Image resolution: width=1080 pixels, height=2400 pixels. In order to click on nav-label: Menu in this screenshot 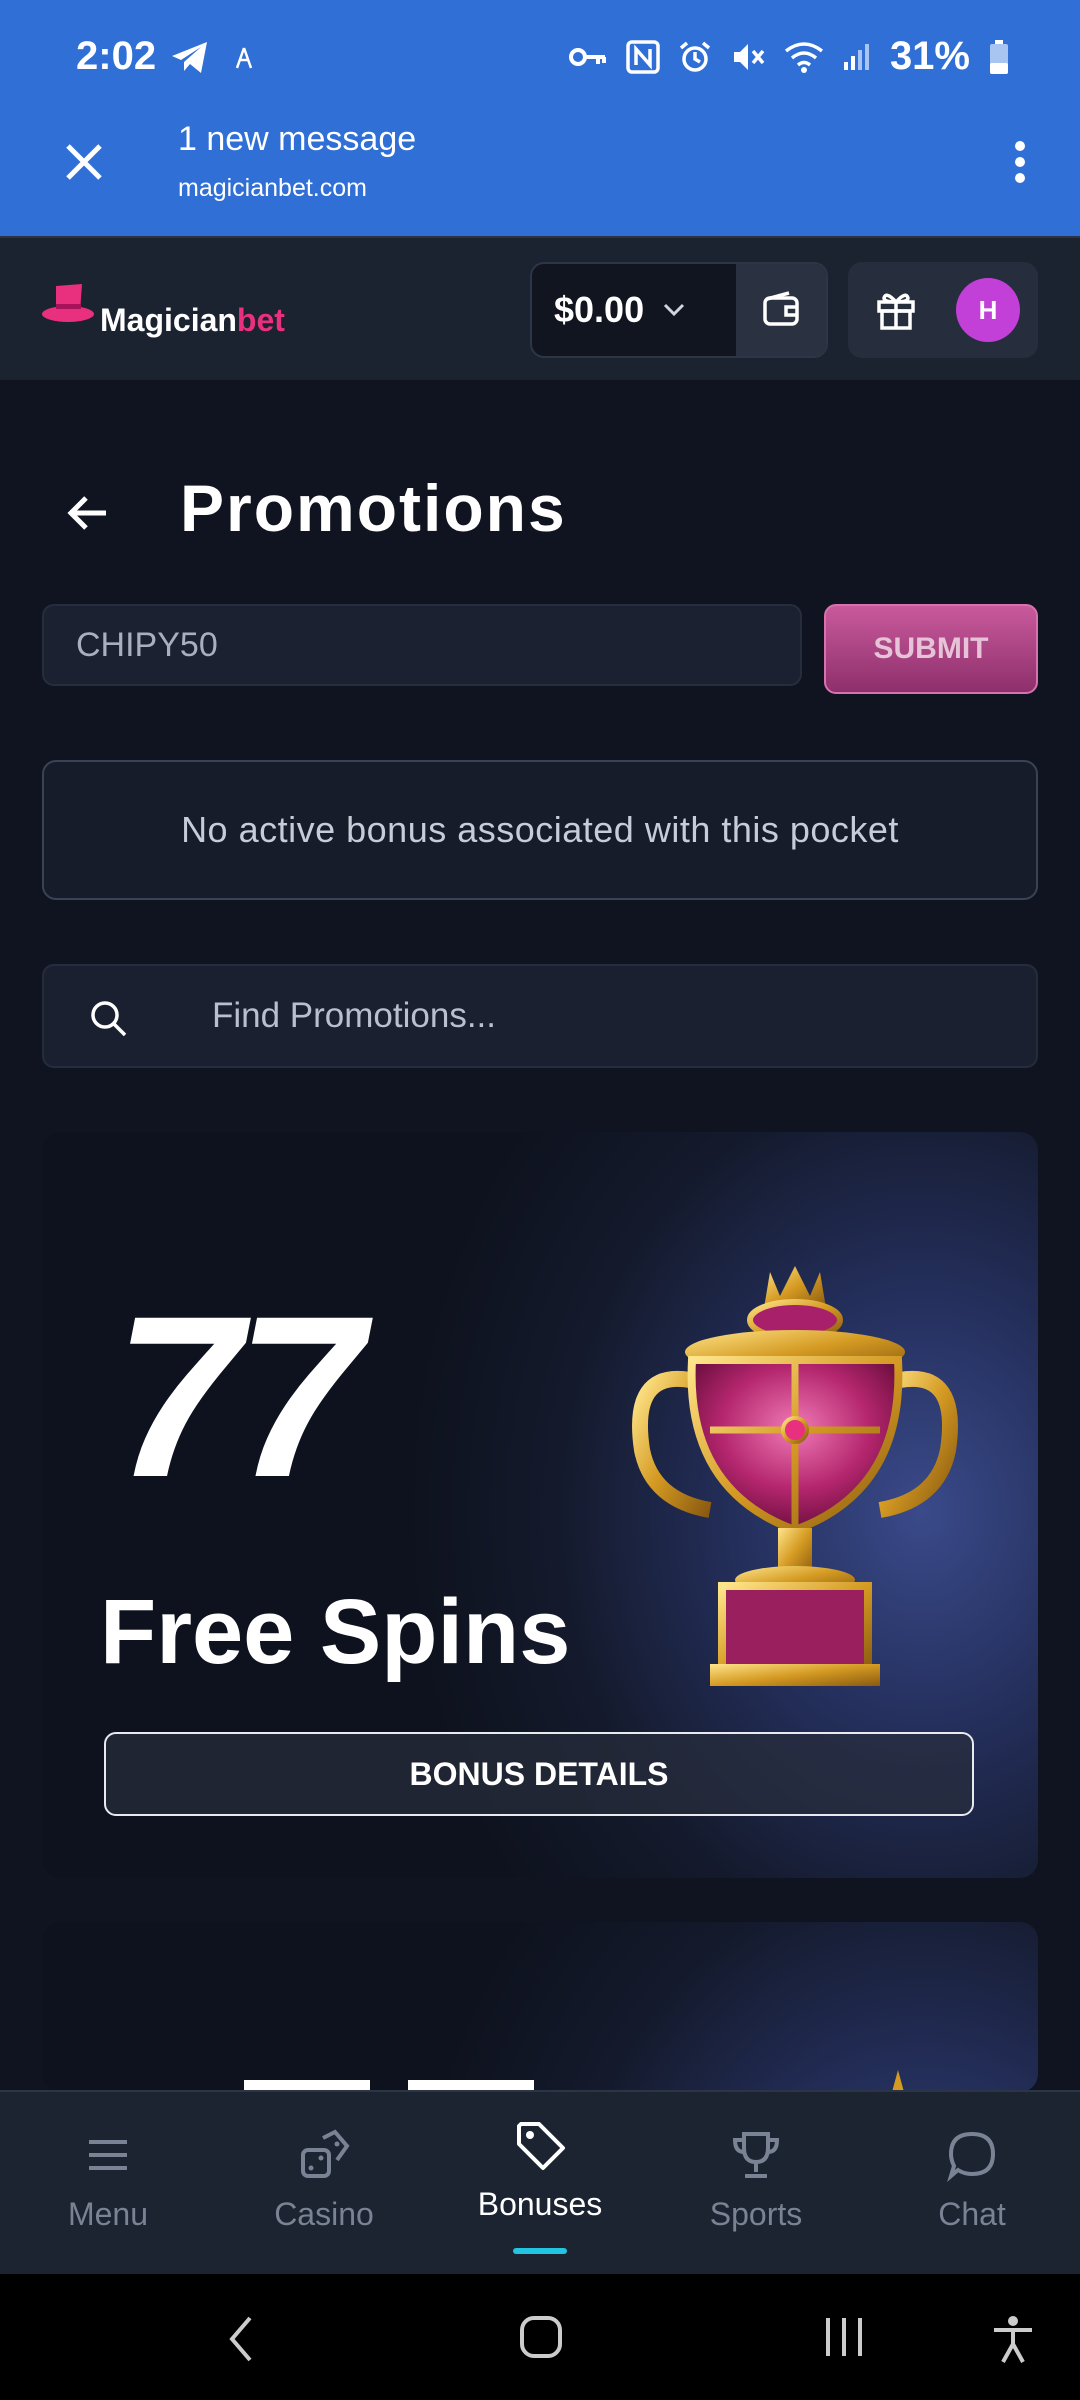, I will do `click(108, 2214)`.